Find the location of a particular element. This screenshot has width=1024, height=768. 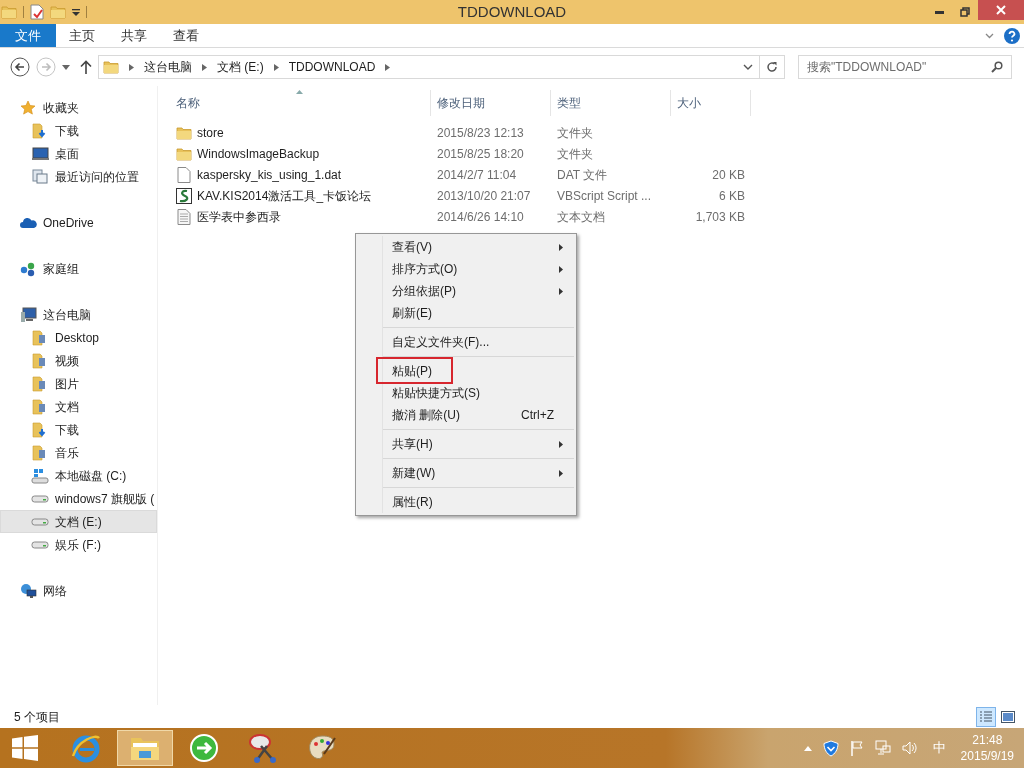

up-arrow-icon is located at coordinates (86, 67).